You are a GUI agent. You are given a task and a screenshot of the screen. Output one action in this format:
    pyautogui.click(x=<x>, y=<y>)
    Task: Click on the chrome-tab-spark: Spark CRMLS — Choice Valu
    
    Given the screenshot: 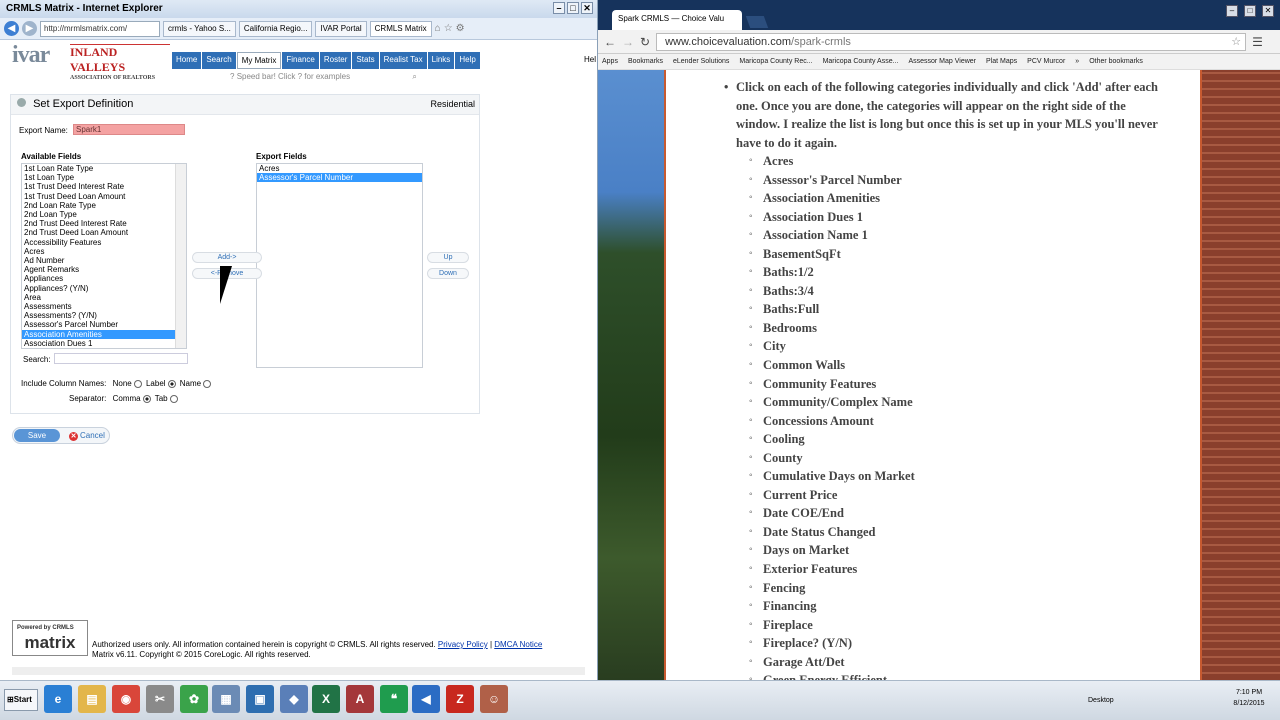 What is the action you would take?
    pyautogui.click(x=677, y=20)
    